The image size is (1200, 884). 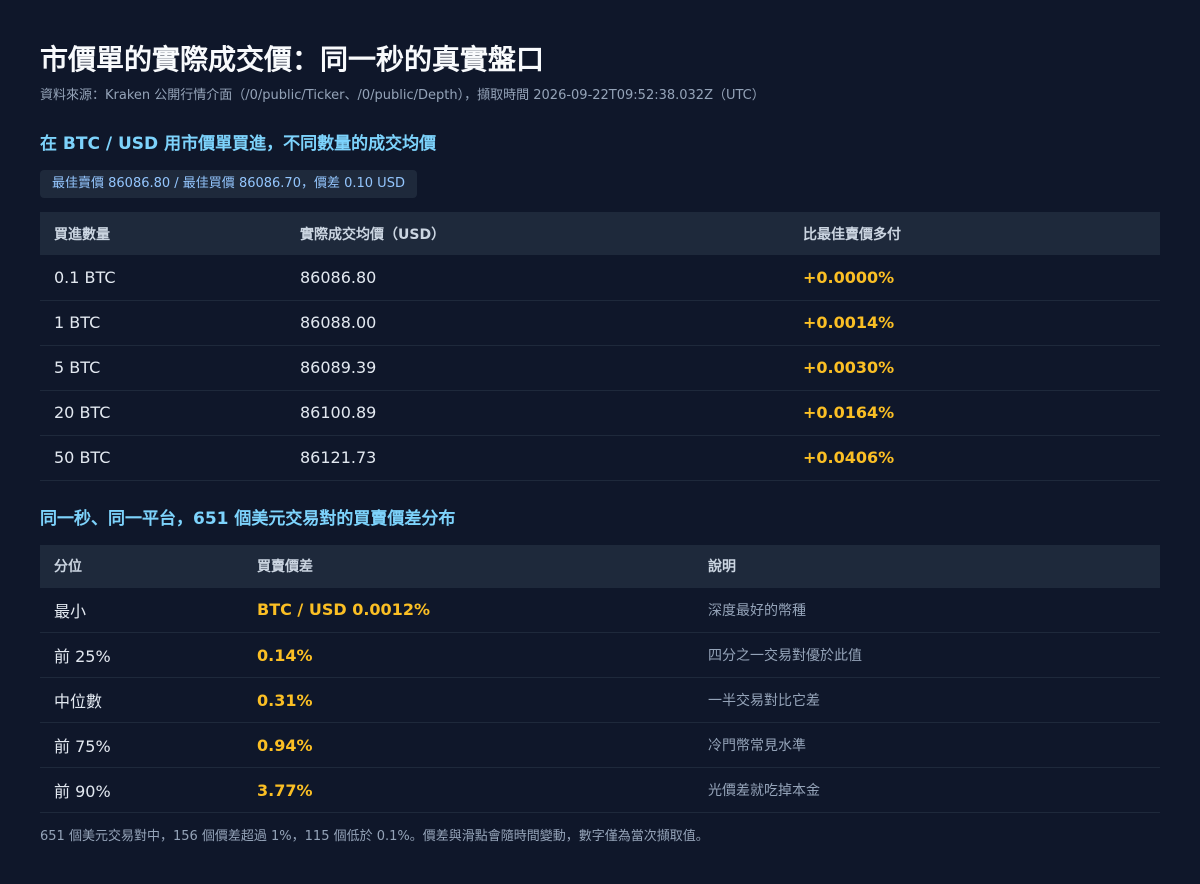 I want to click on table-row: 前 90% 3.77% 光價差就吃掉本金, so click(x=600, y=790).